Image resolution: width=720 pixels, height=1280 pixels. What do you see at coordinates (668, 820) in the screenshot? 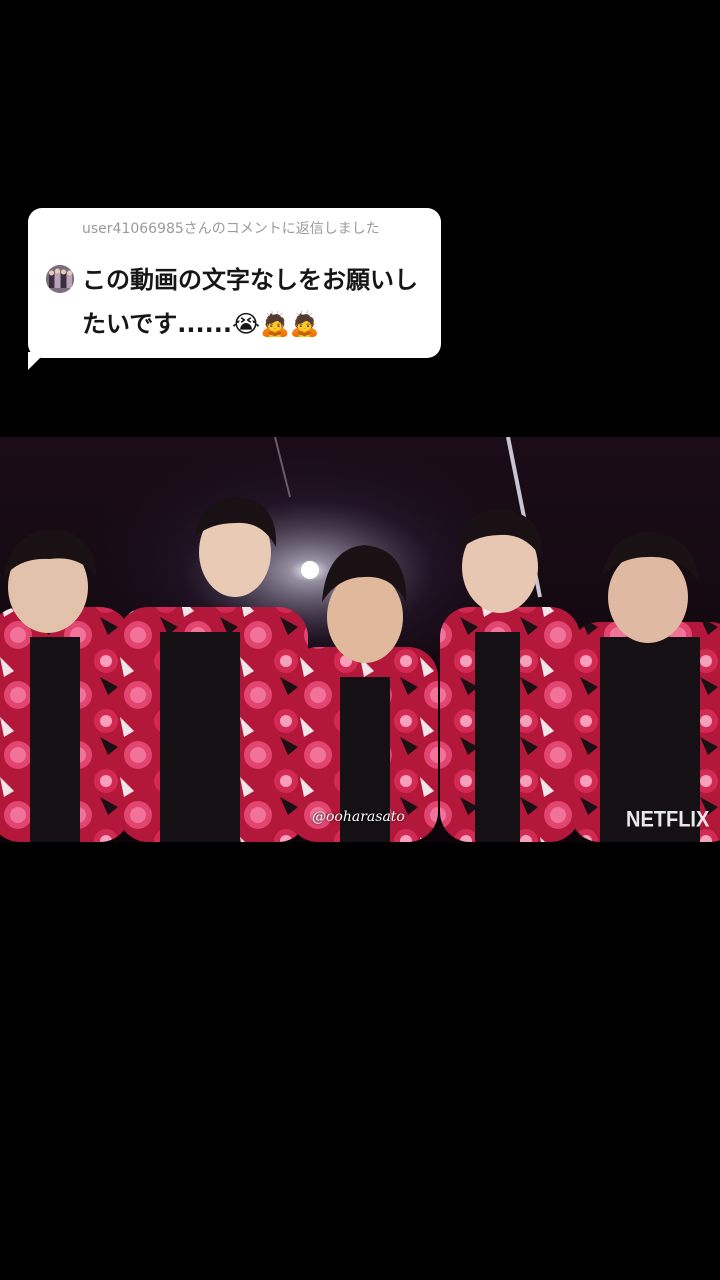
I see `netflix-logo: NETFLIX` at bounding box center [668, 820].